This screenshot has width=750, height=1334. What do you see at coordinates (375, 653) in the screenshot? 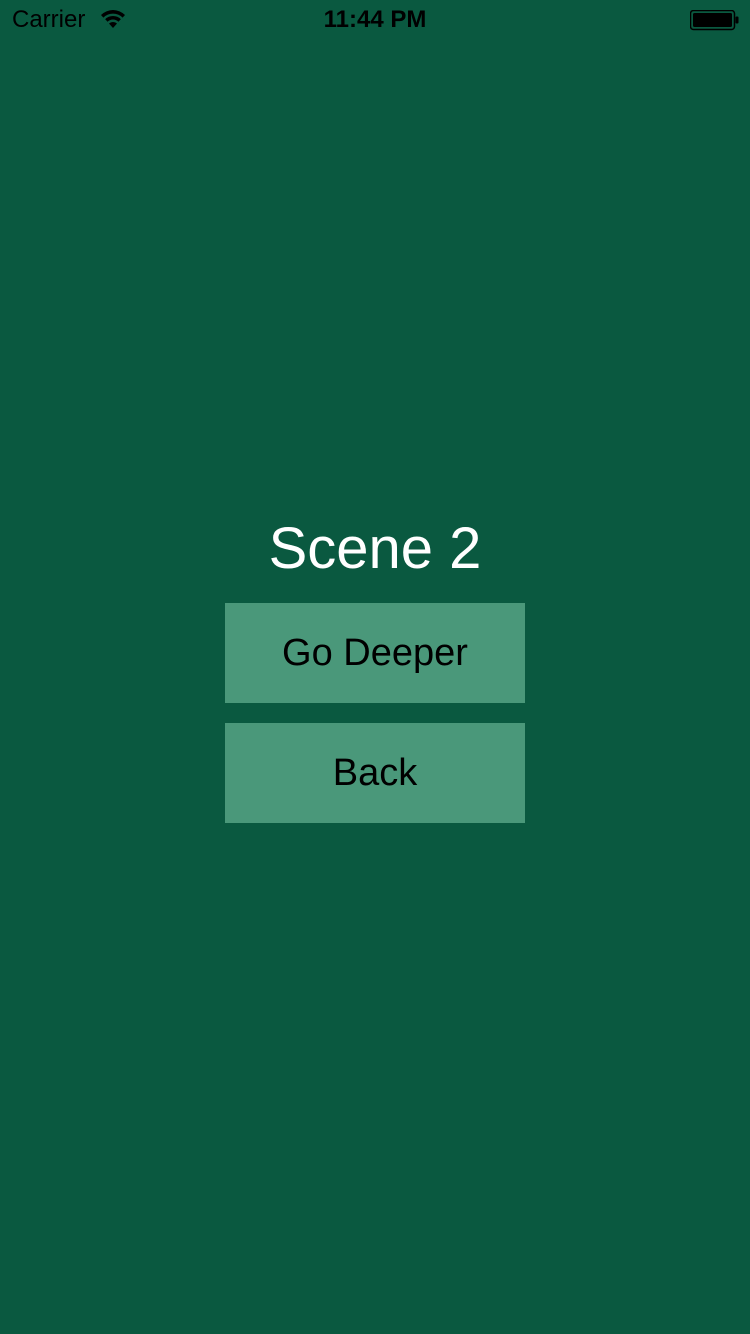
I see `go-deeper-button: Go Deeper` at bounding box center [375, 653].